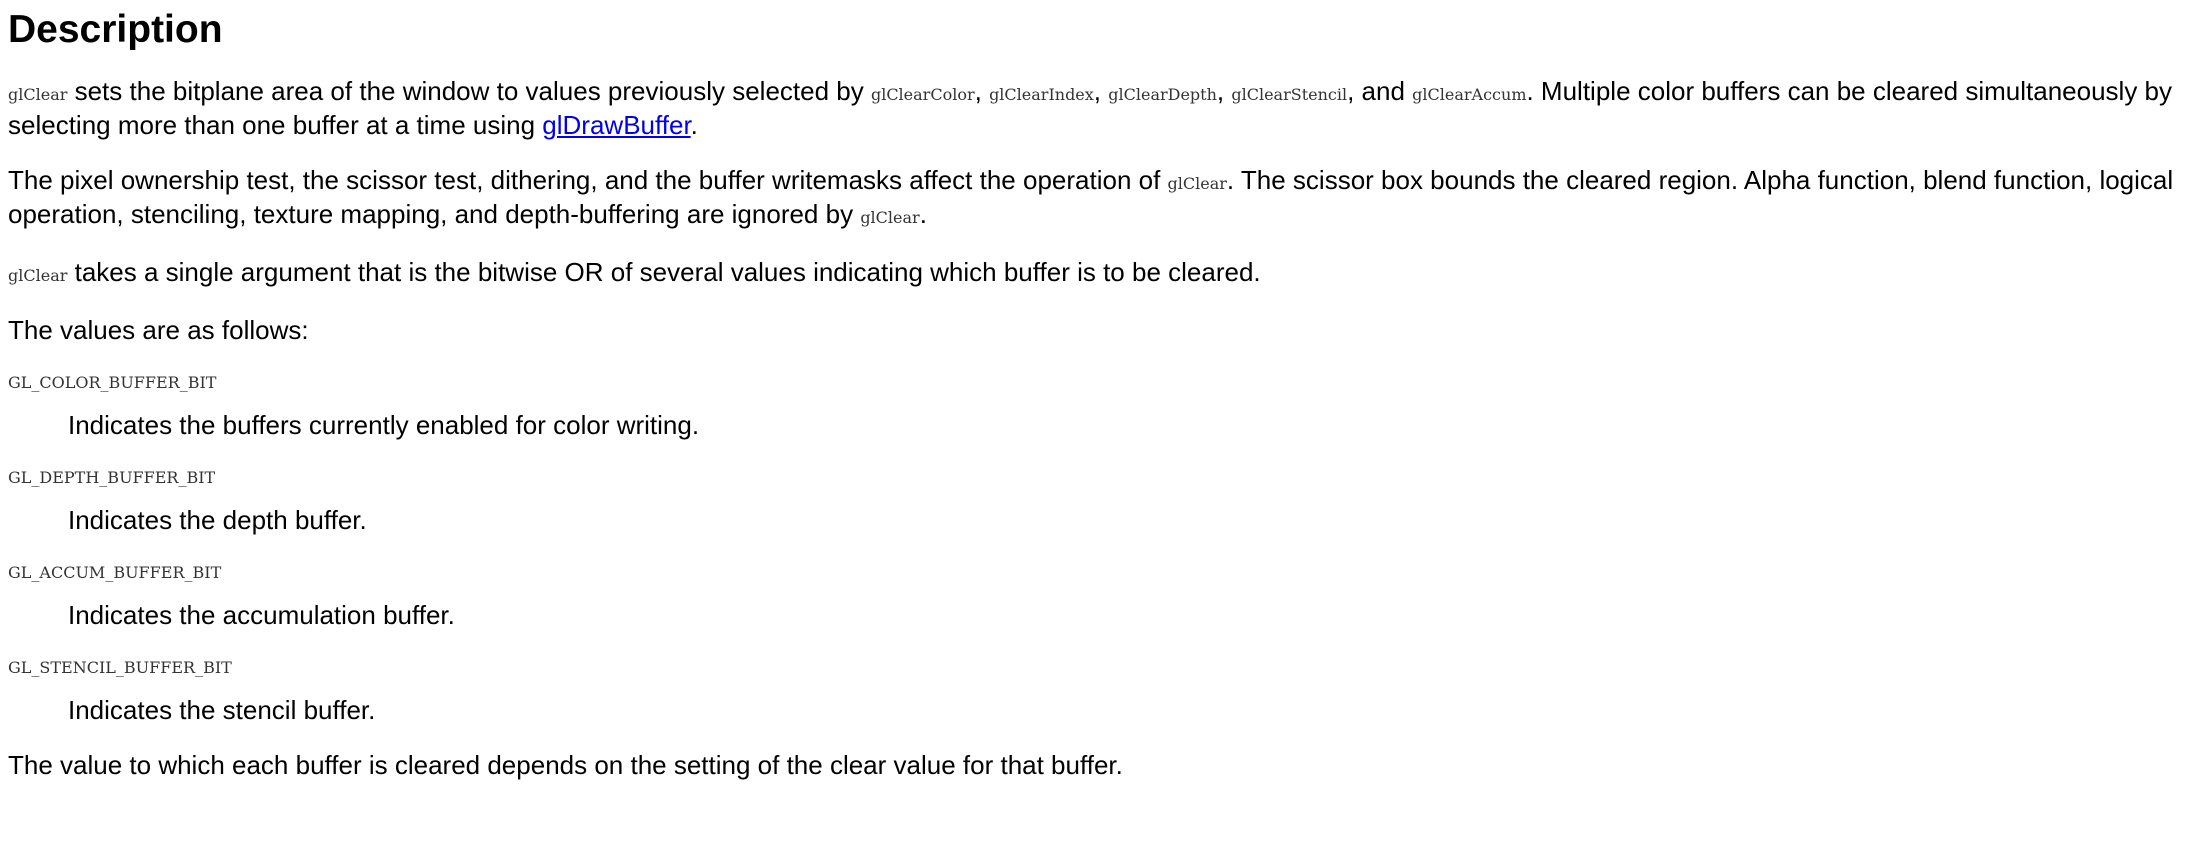 This screenshot has width=2200, height=864. Describe the element at coordinates (922, 94) in the screenshot. I see `function-name: glClearColor` at that location.